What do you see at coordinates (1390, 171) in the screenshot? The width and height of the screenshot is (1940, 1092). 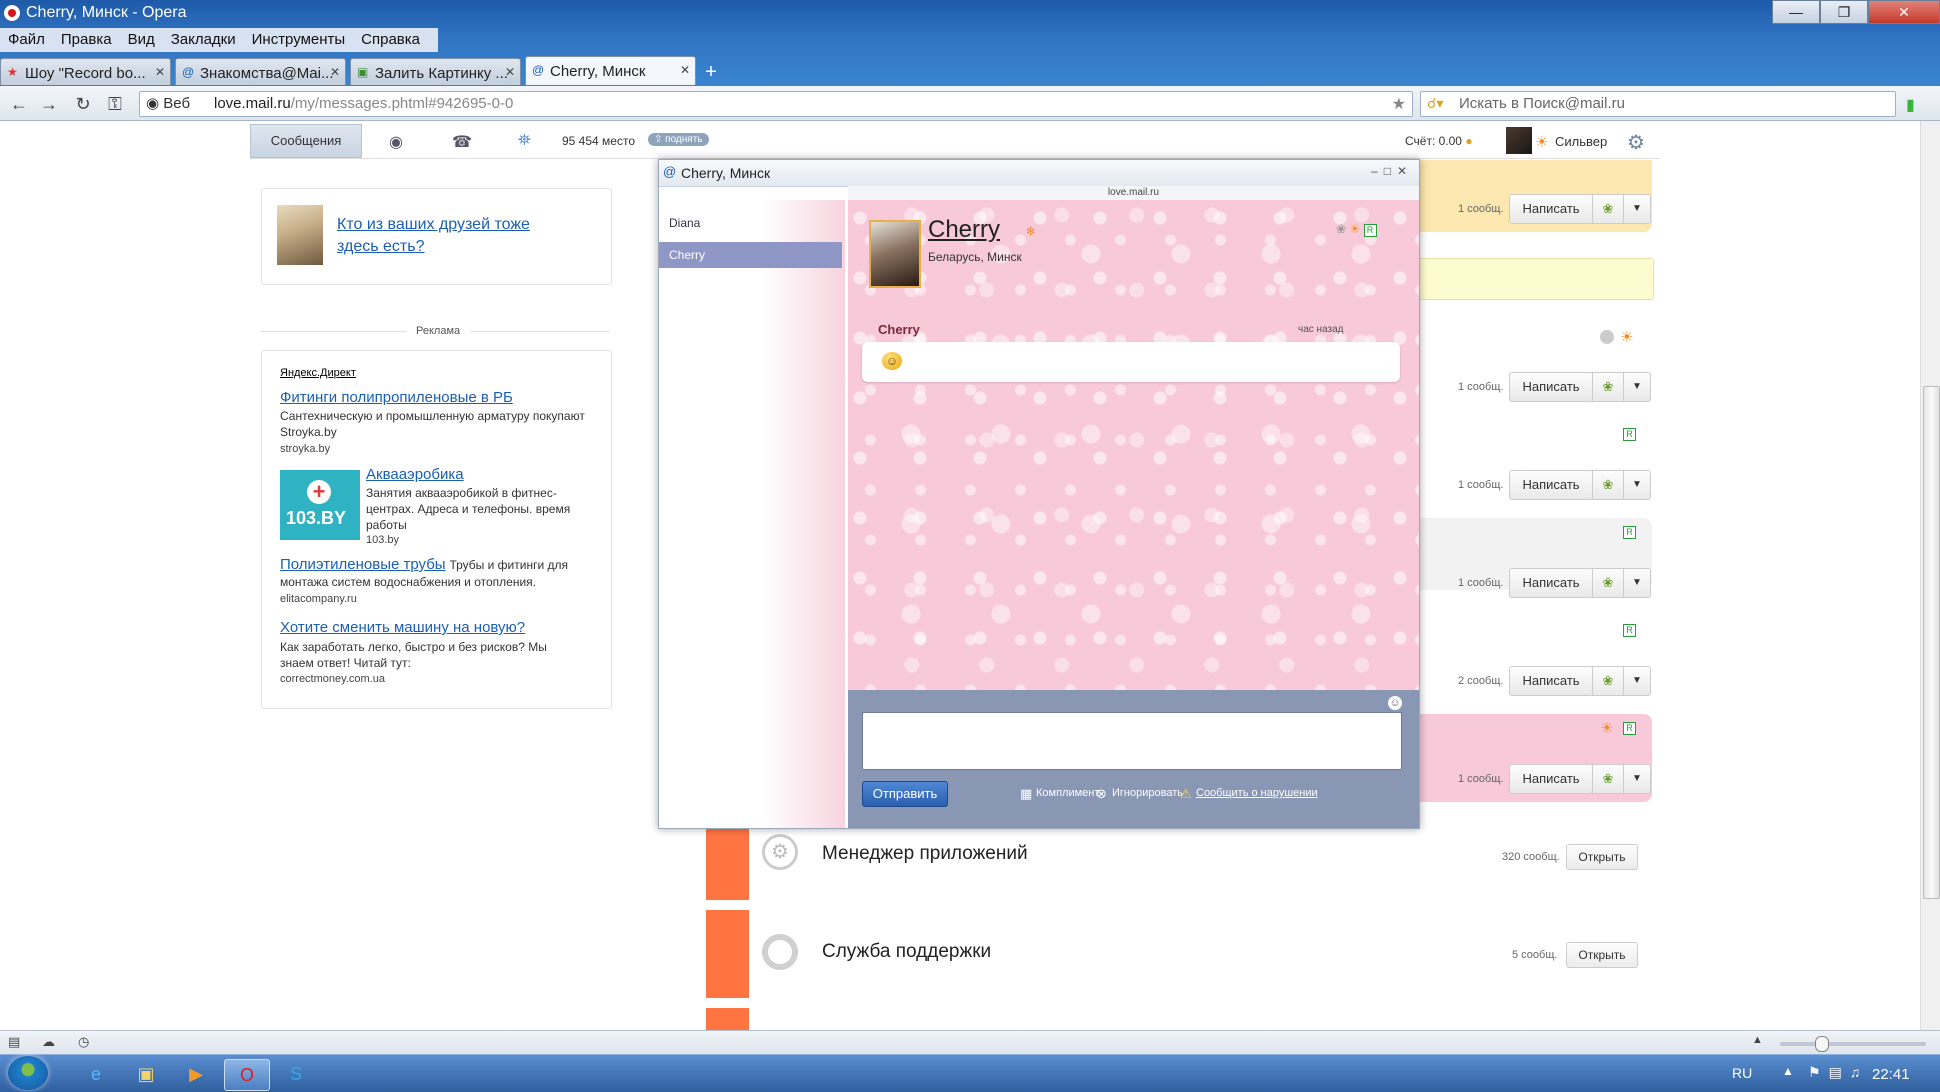 I see `maximize-icon: □` at bounding box center [1390, 171].